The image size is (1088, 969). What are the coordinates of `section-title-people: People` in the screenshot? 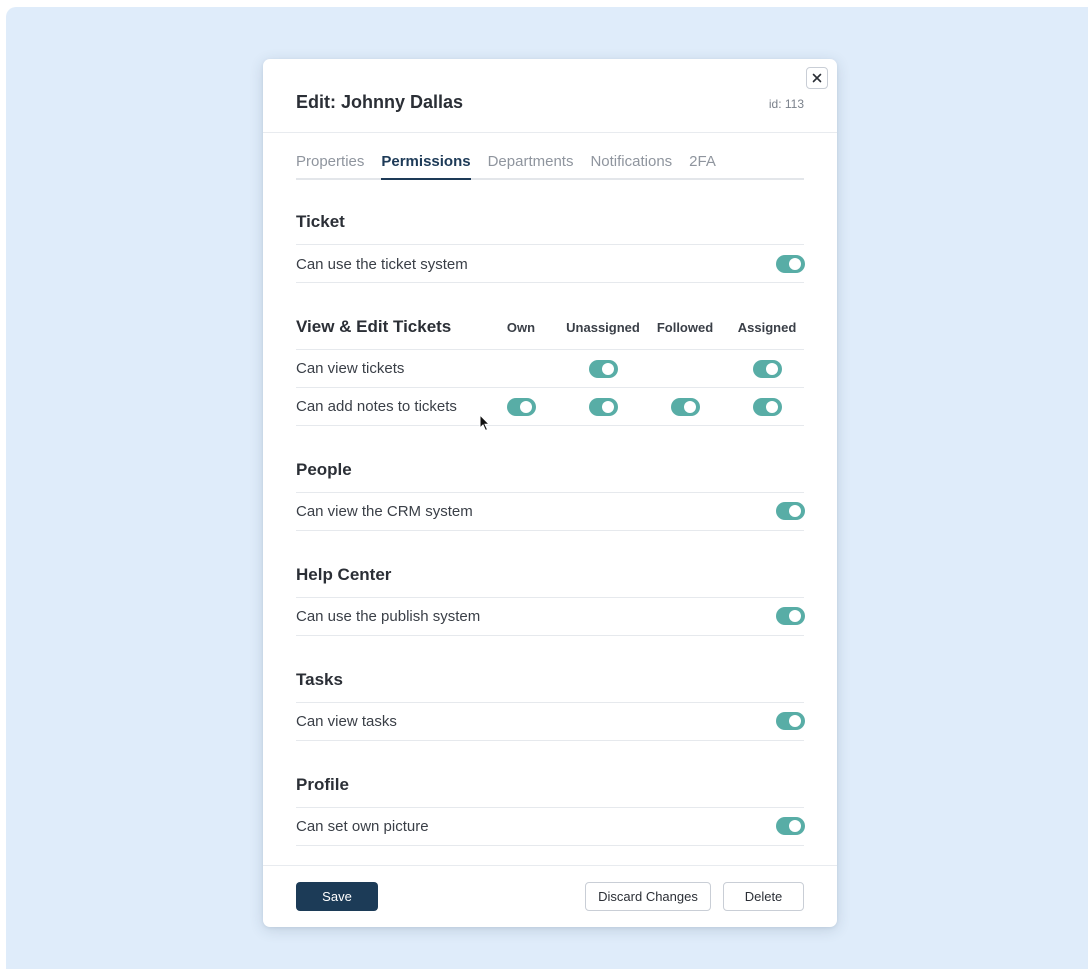 It's located at (324, 469).